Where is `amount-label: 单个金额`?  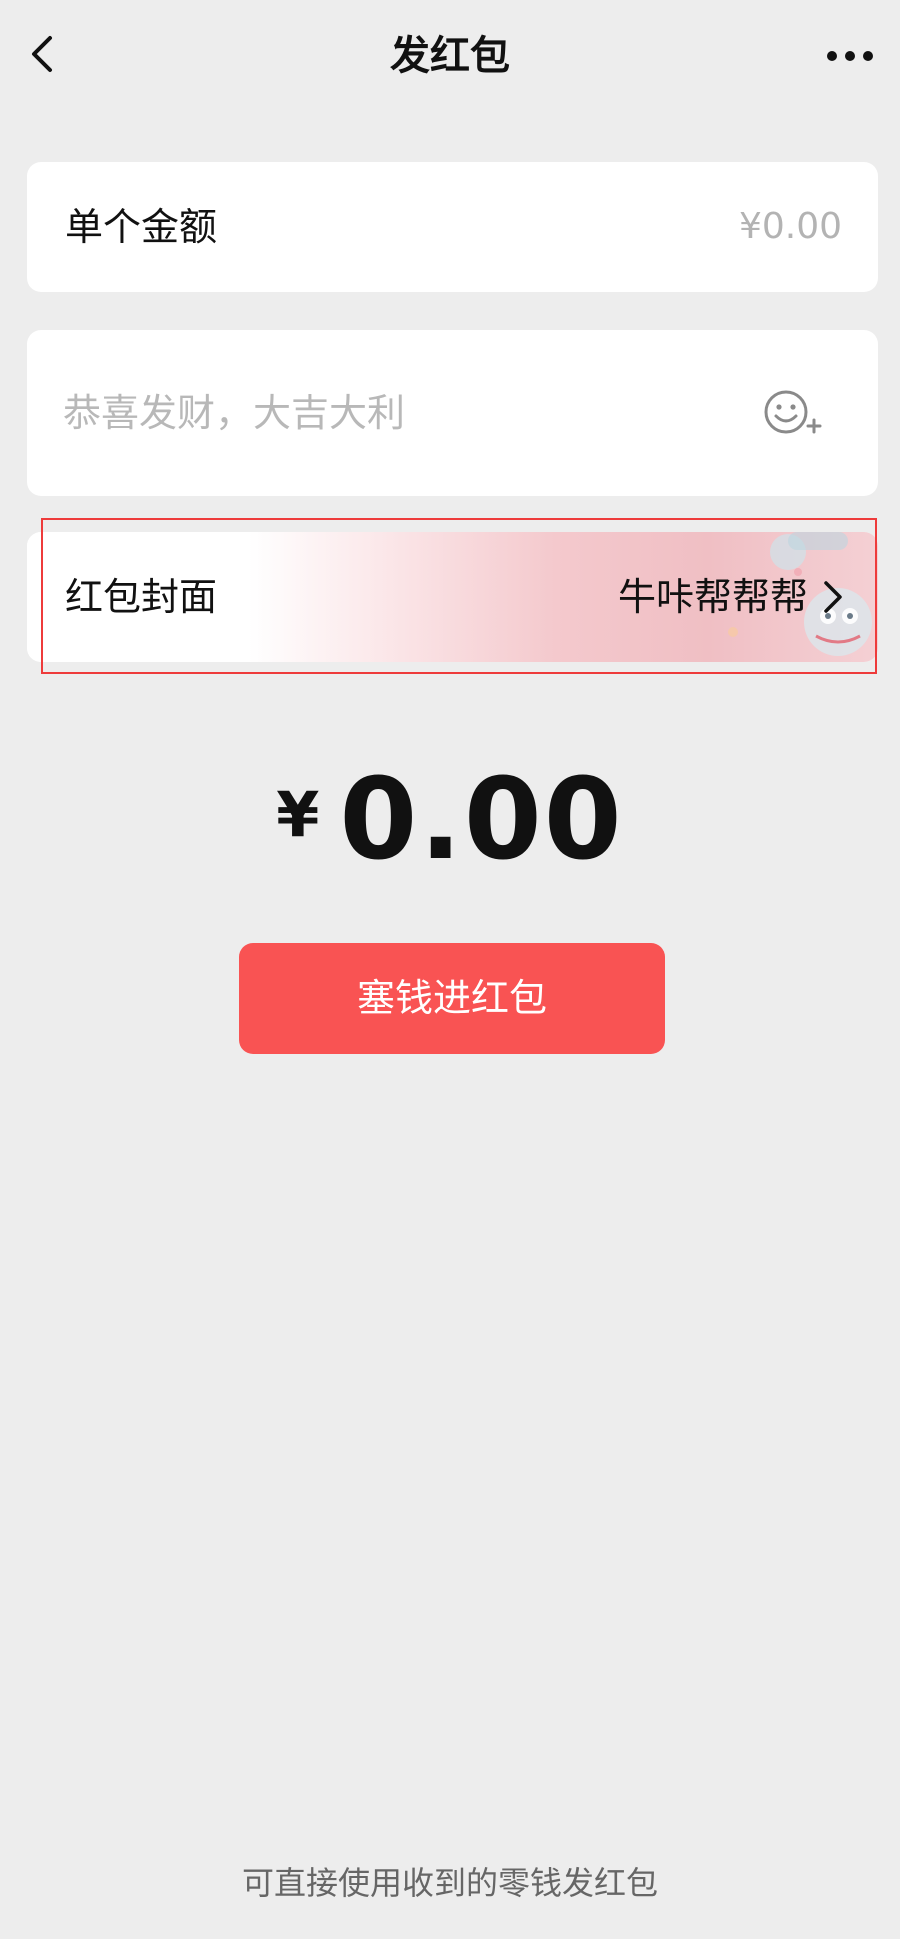
amount-label: 单个金额 is located at coordinates (141, 227).